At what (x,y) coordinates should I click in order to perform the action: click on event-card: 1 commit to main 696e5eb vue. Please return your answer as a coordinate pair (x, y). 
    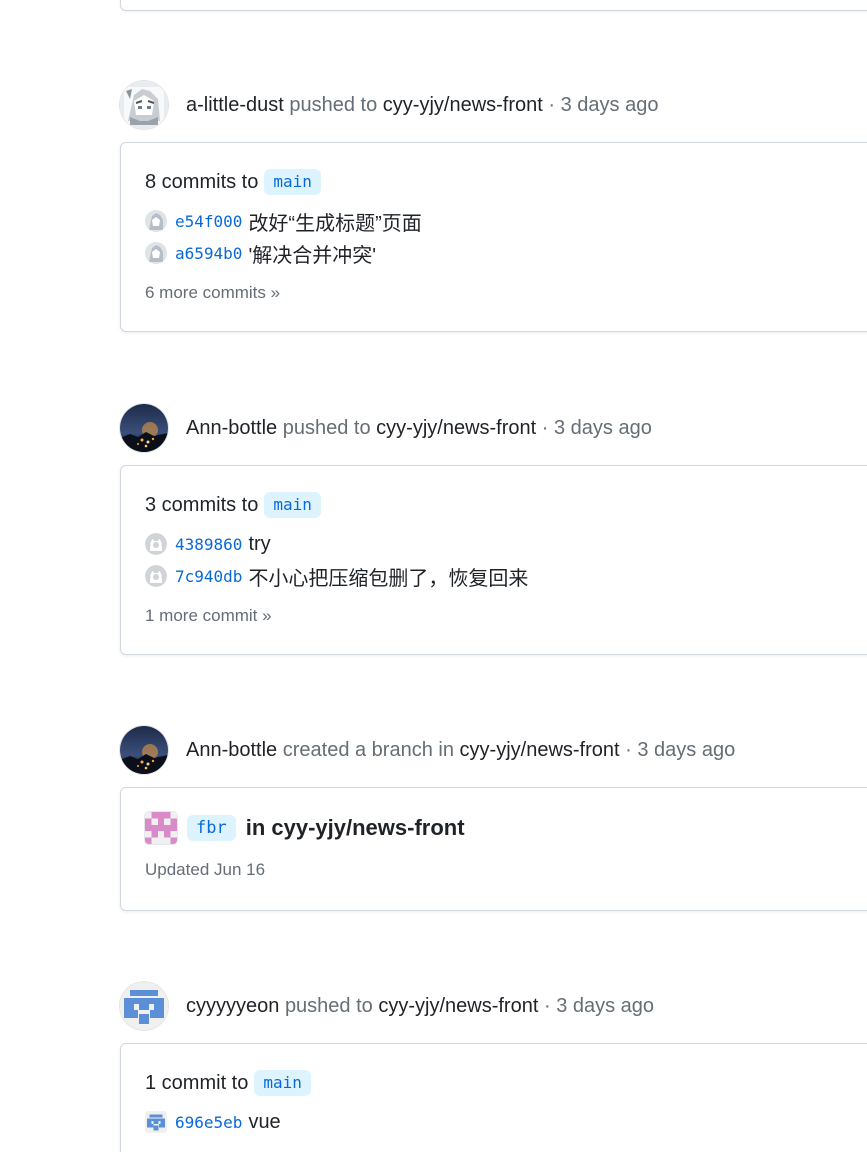
    Looking at the image, I should click on (493, 1097).